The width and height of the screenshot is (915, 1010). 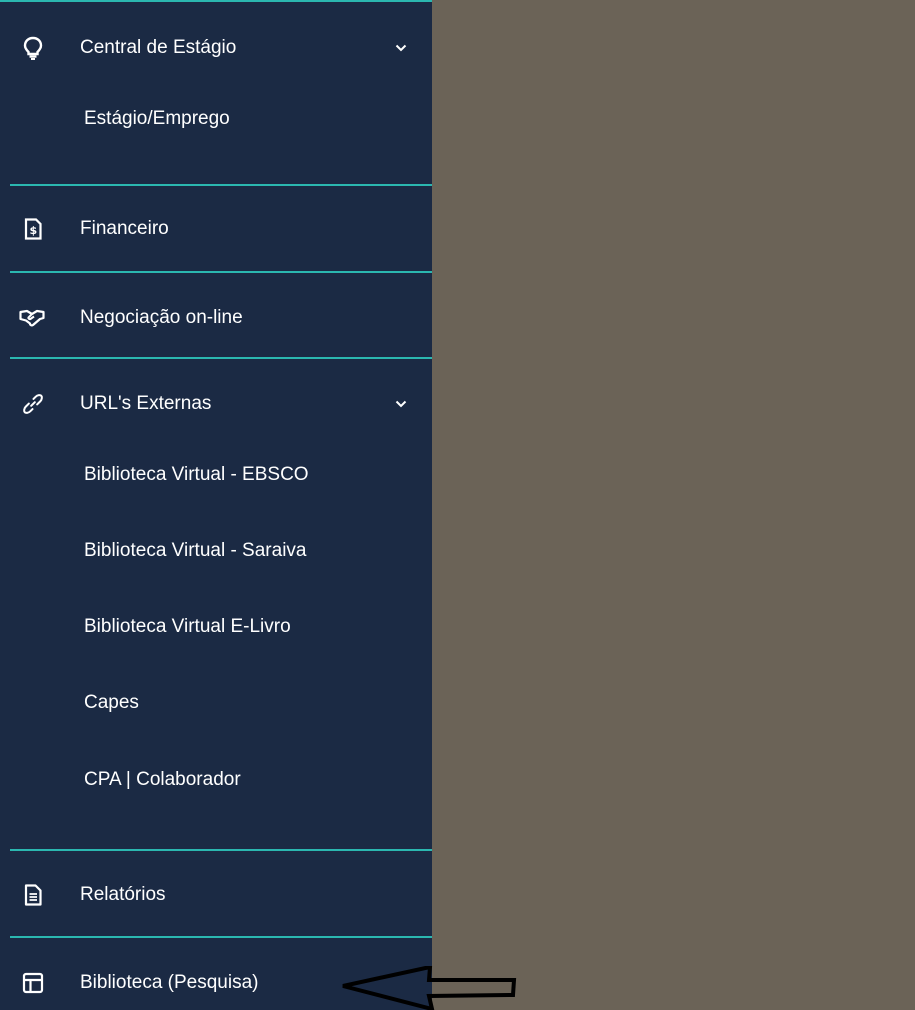 What do you see at coordinates (158, 47) in the screenshot?
I see `sidebar-item-label: Central de Estágio` at bounding box center [158, 47].